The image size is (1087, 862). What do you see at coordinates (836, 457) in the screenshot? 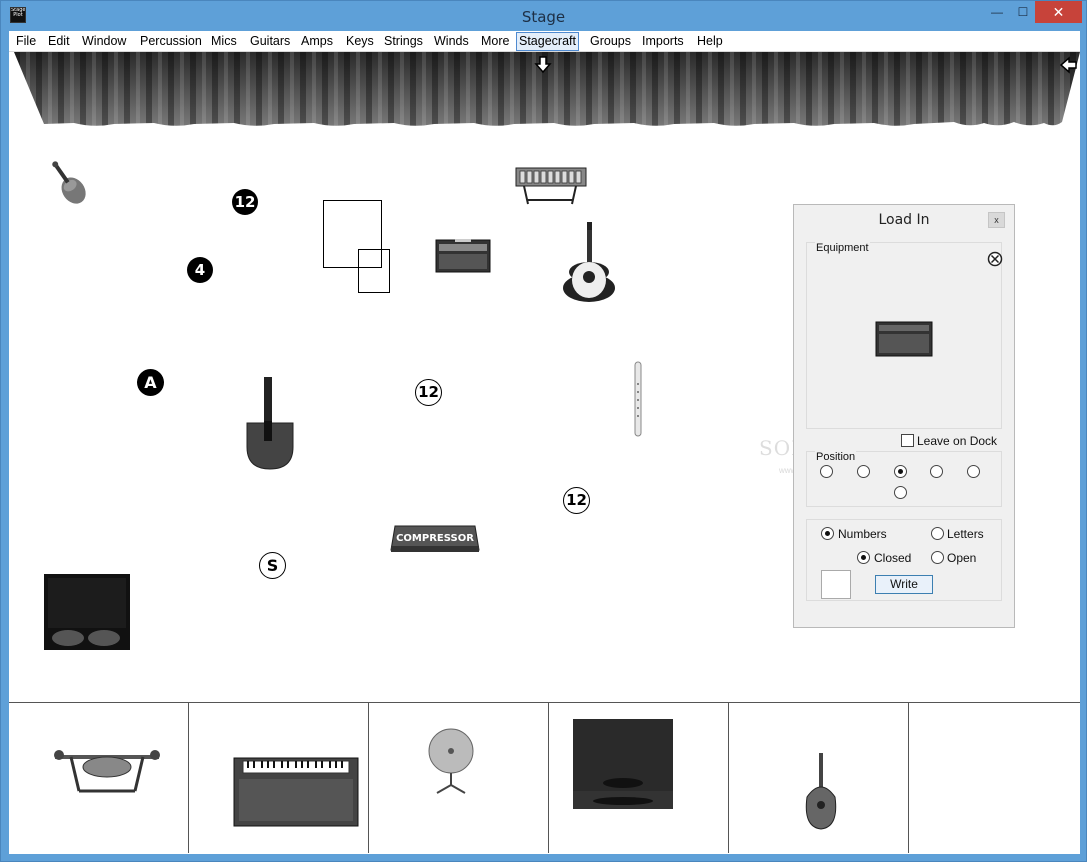
I see `position-label: Position` at bounding box center [836, 457].